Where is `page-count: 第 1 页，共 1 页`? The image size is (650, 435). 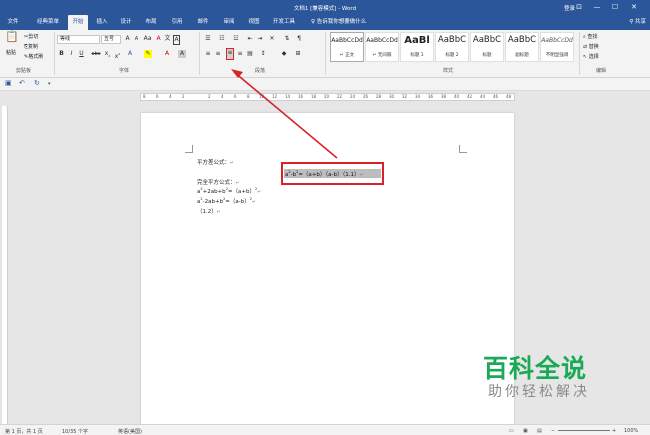
page-count: 第 1 页，共 1 页 is located at coordinates (24, 431).